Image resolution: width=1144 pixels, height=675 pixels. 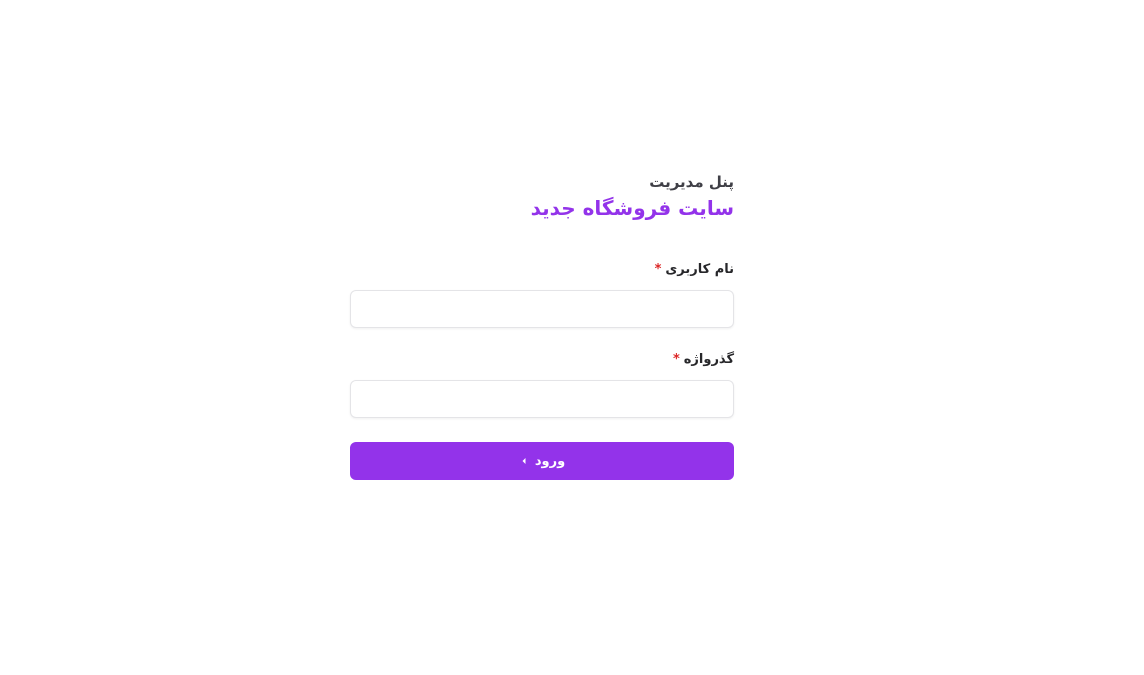 What do you see at coordinates (691, 182) in the screenshot?
I see `panel-label: پنل مدیریت` at bounding box center [691, 182].